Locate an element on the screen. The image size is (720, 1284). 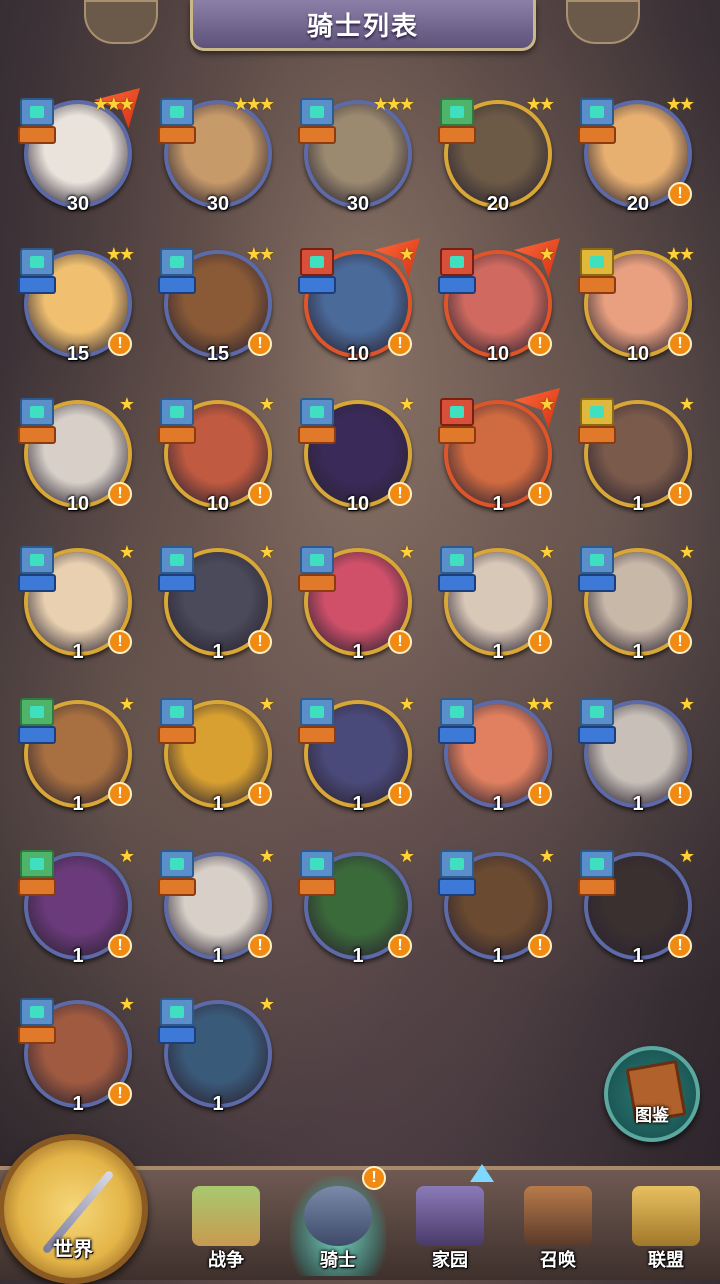
nav-world: 世界 is located at coordinates (74, 1209).